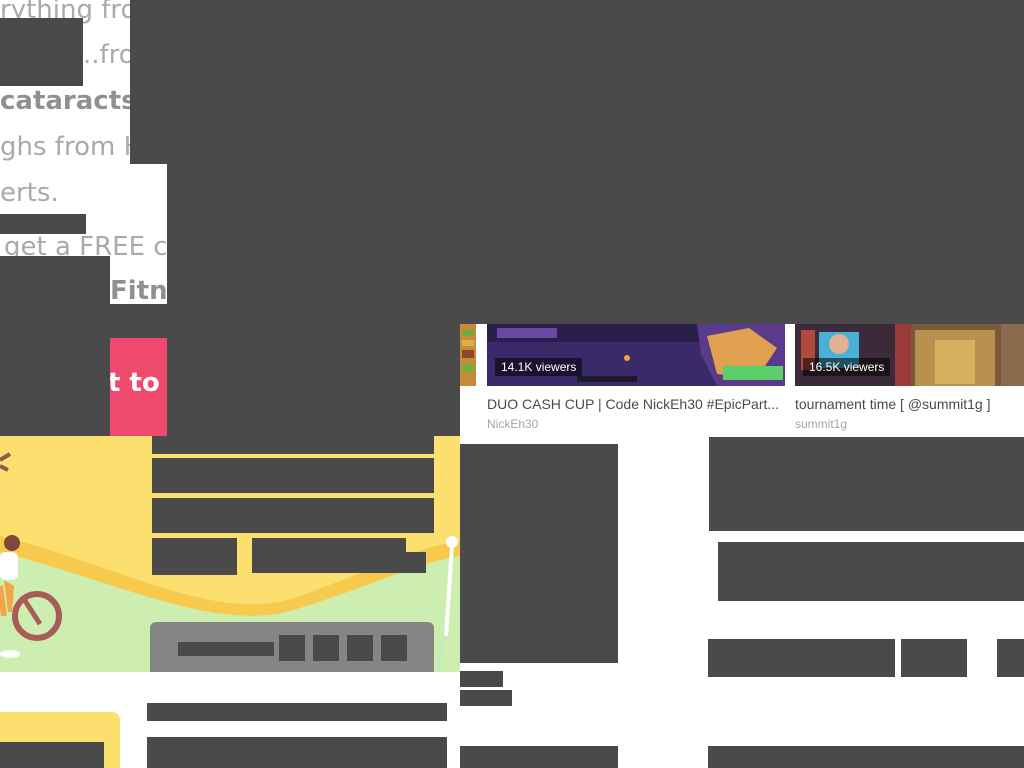  Describe the element at coordinates (539, 367) in the screenshot. I see `viewer-count: 14.1K viewers` at that location.